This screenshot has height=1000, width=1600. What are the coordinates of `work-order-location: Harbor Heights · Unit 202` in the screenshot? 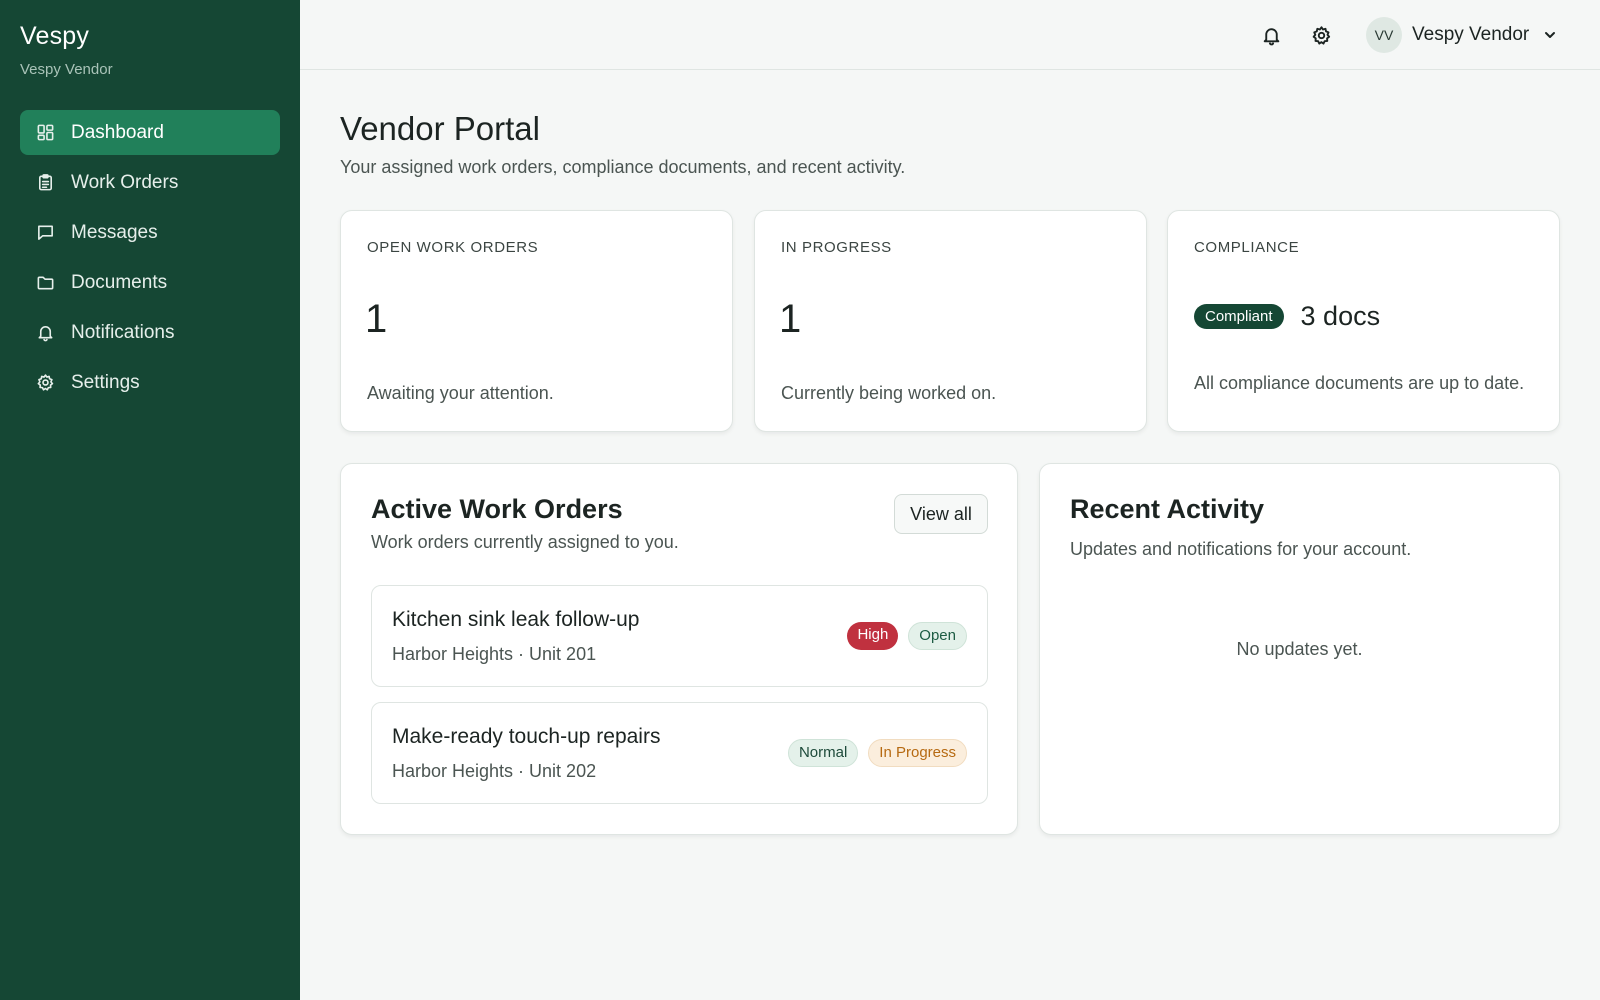 It's located at (494, 771).